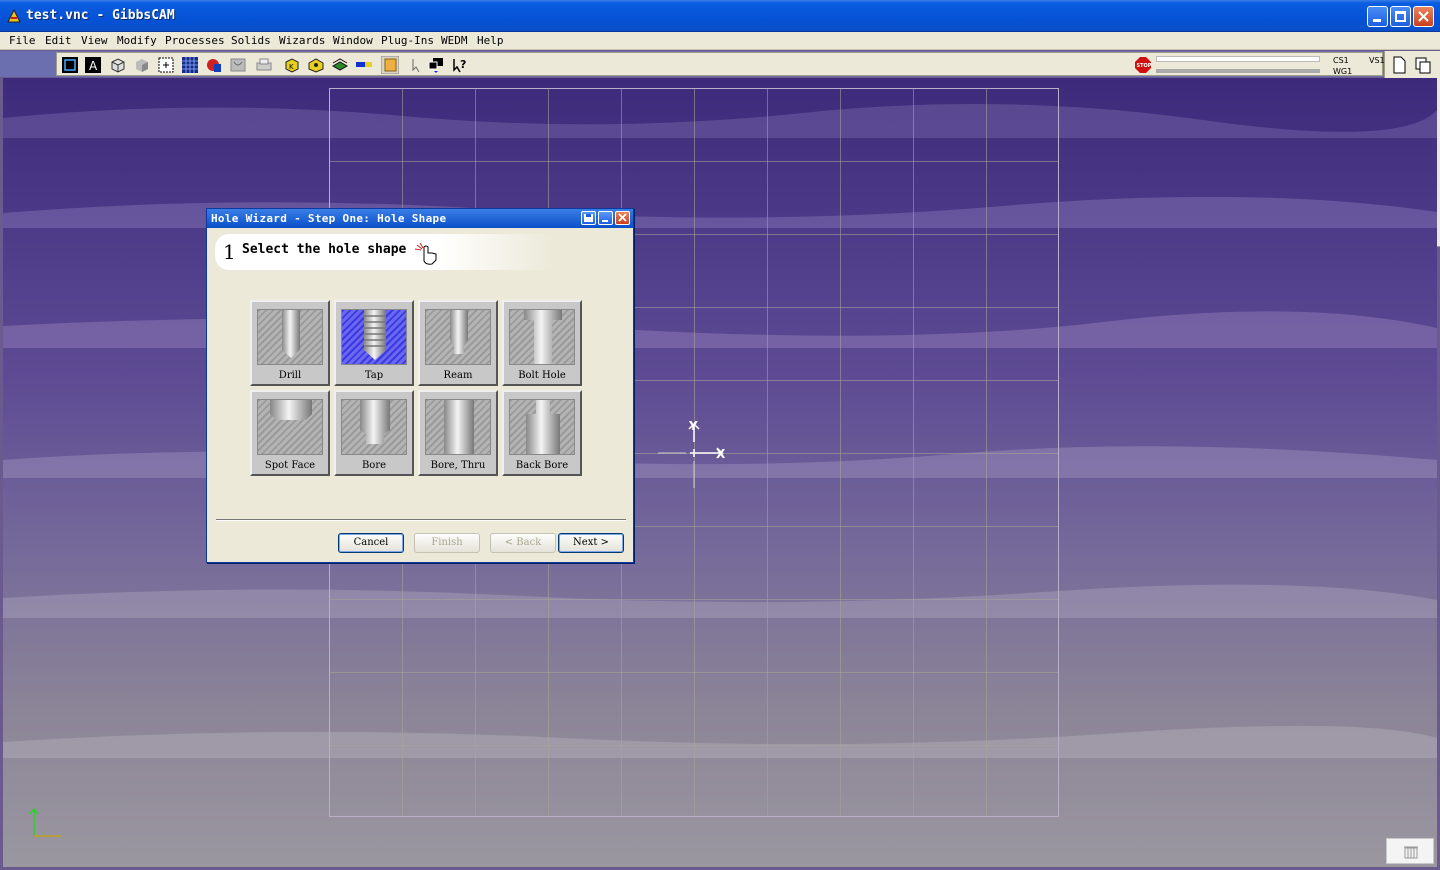 This screenshot has height=870, width=1440. Describe the element at coordinates (371, 543) in the screenshot. I see `cancel-button: Cancel` at that location.